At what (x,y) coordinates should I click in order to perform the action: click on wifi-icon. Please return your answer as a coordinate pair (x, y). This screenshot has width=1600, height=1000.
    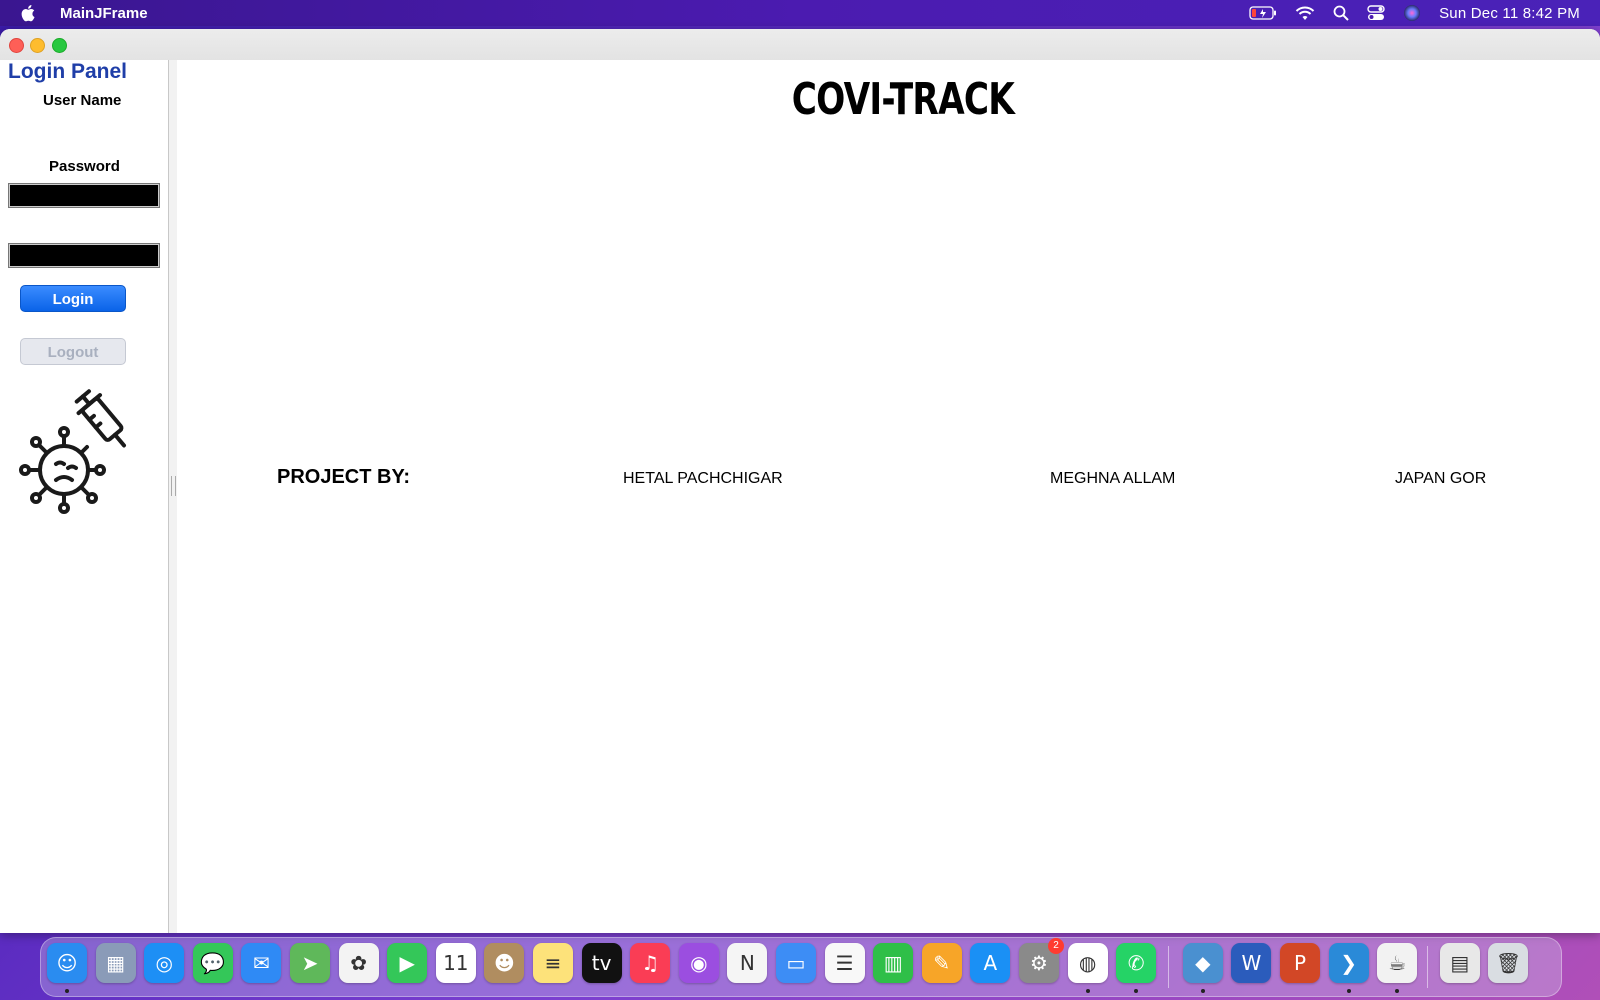
    Looking at the image, I should click on (1305, 13).